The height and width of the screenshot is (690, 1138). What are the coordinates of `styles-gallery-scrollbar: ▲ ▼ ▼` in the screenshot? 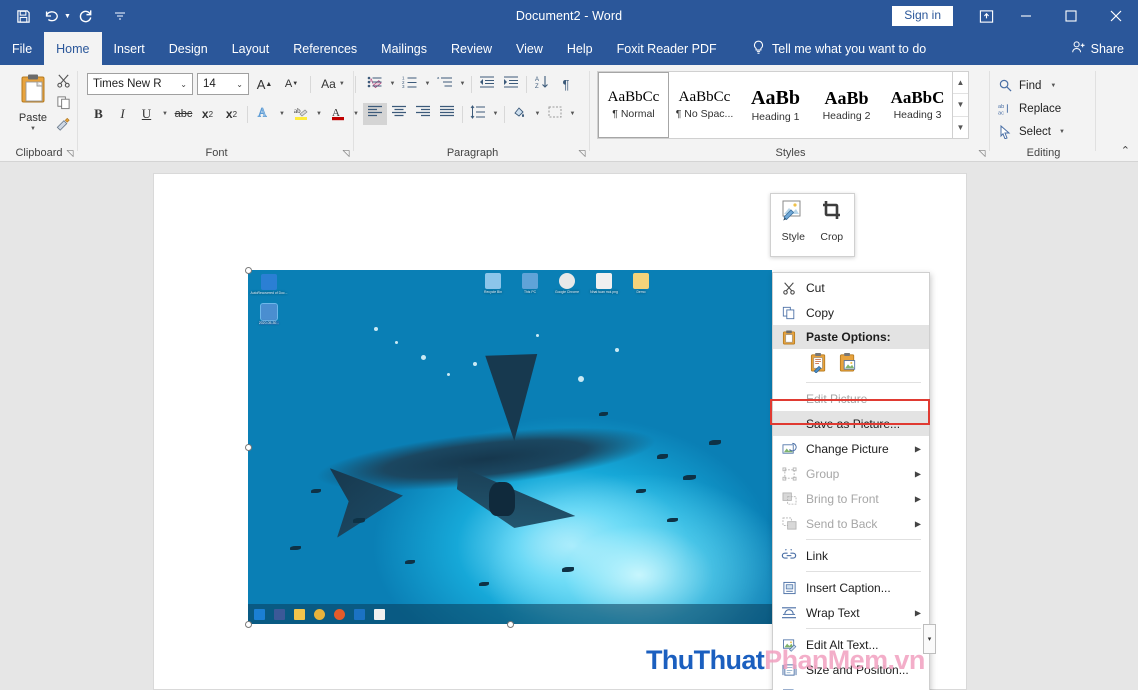 It's located at (960, 105).